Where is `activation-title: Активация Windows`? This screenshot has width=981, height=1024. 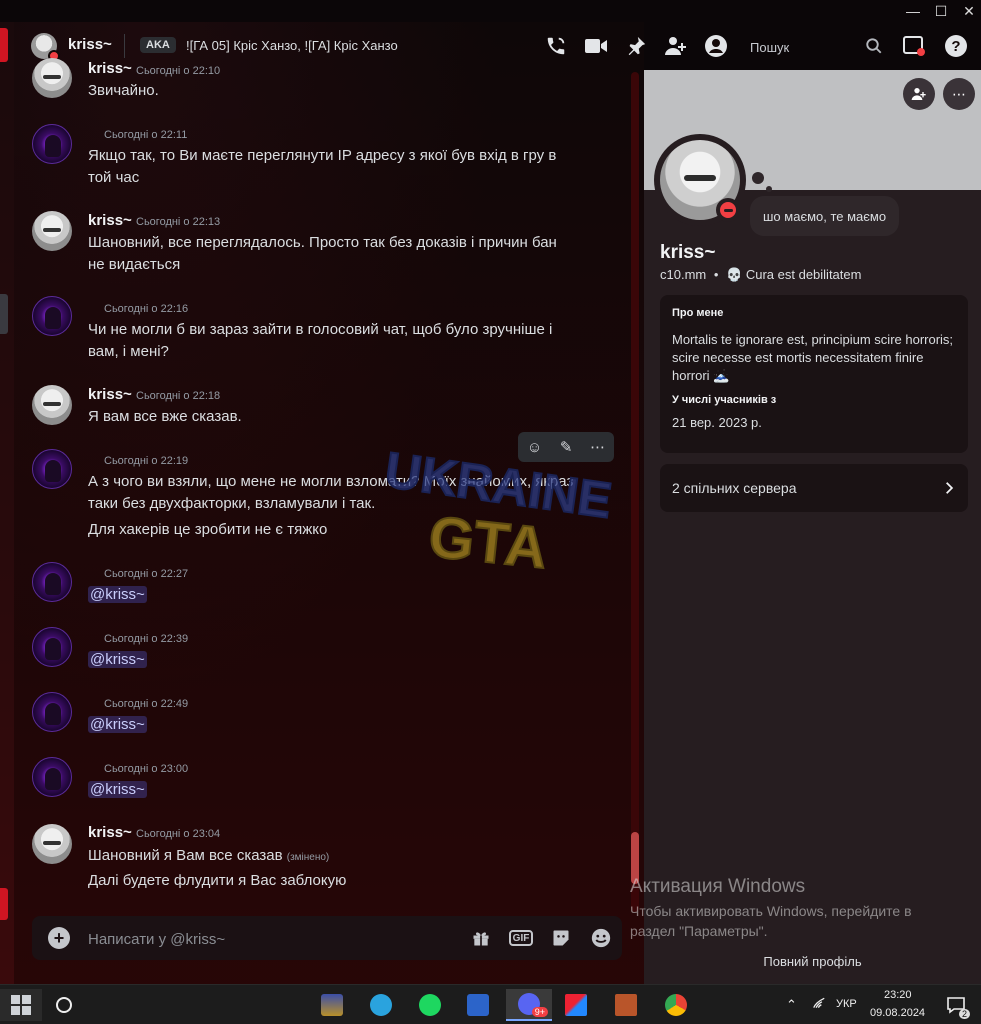
activation-title: Активация Windows is located at coordinates (718, 886).